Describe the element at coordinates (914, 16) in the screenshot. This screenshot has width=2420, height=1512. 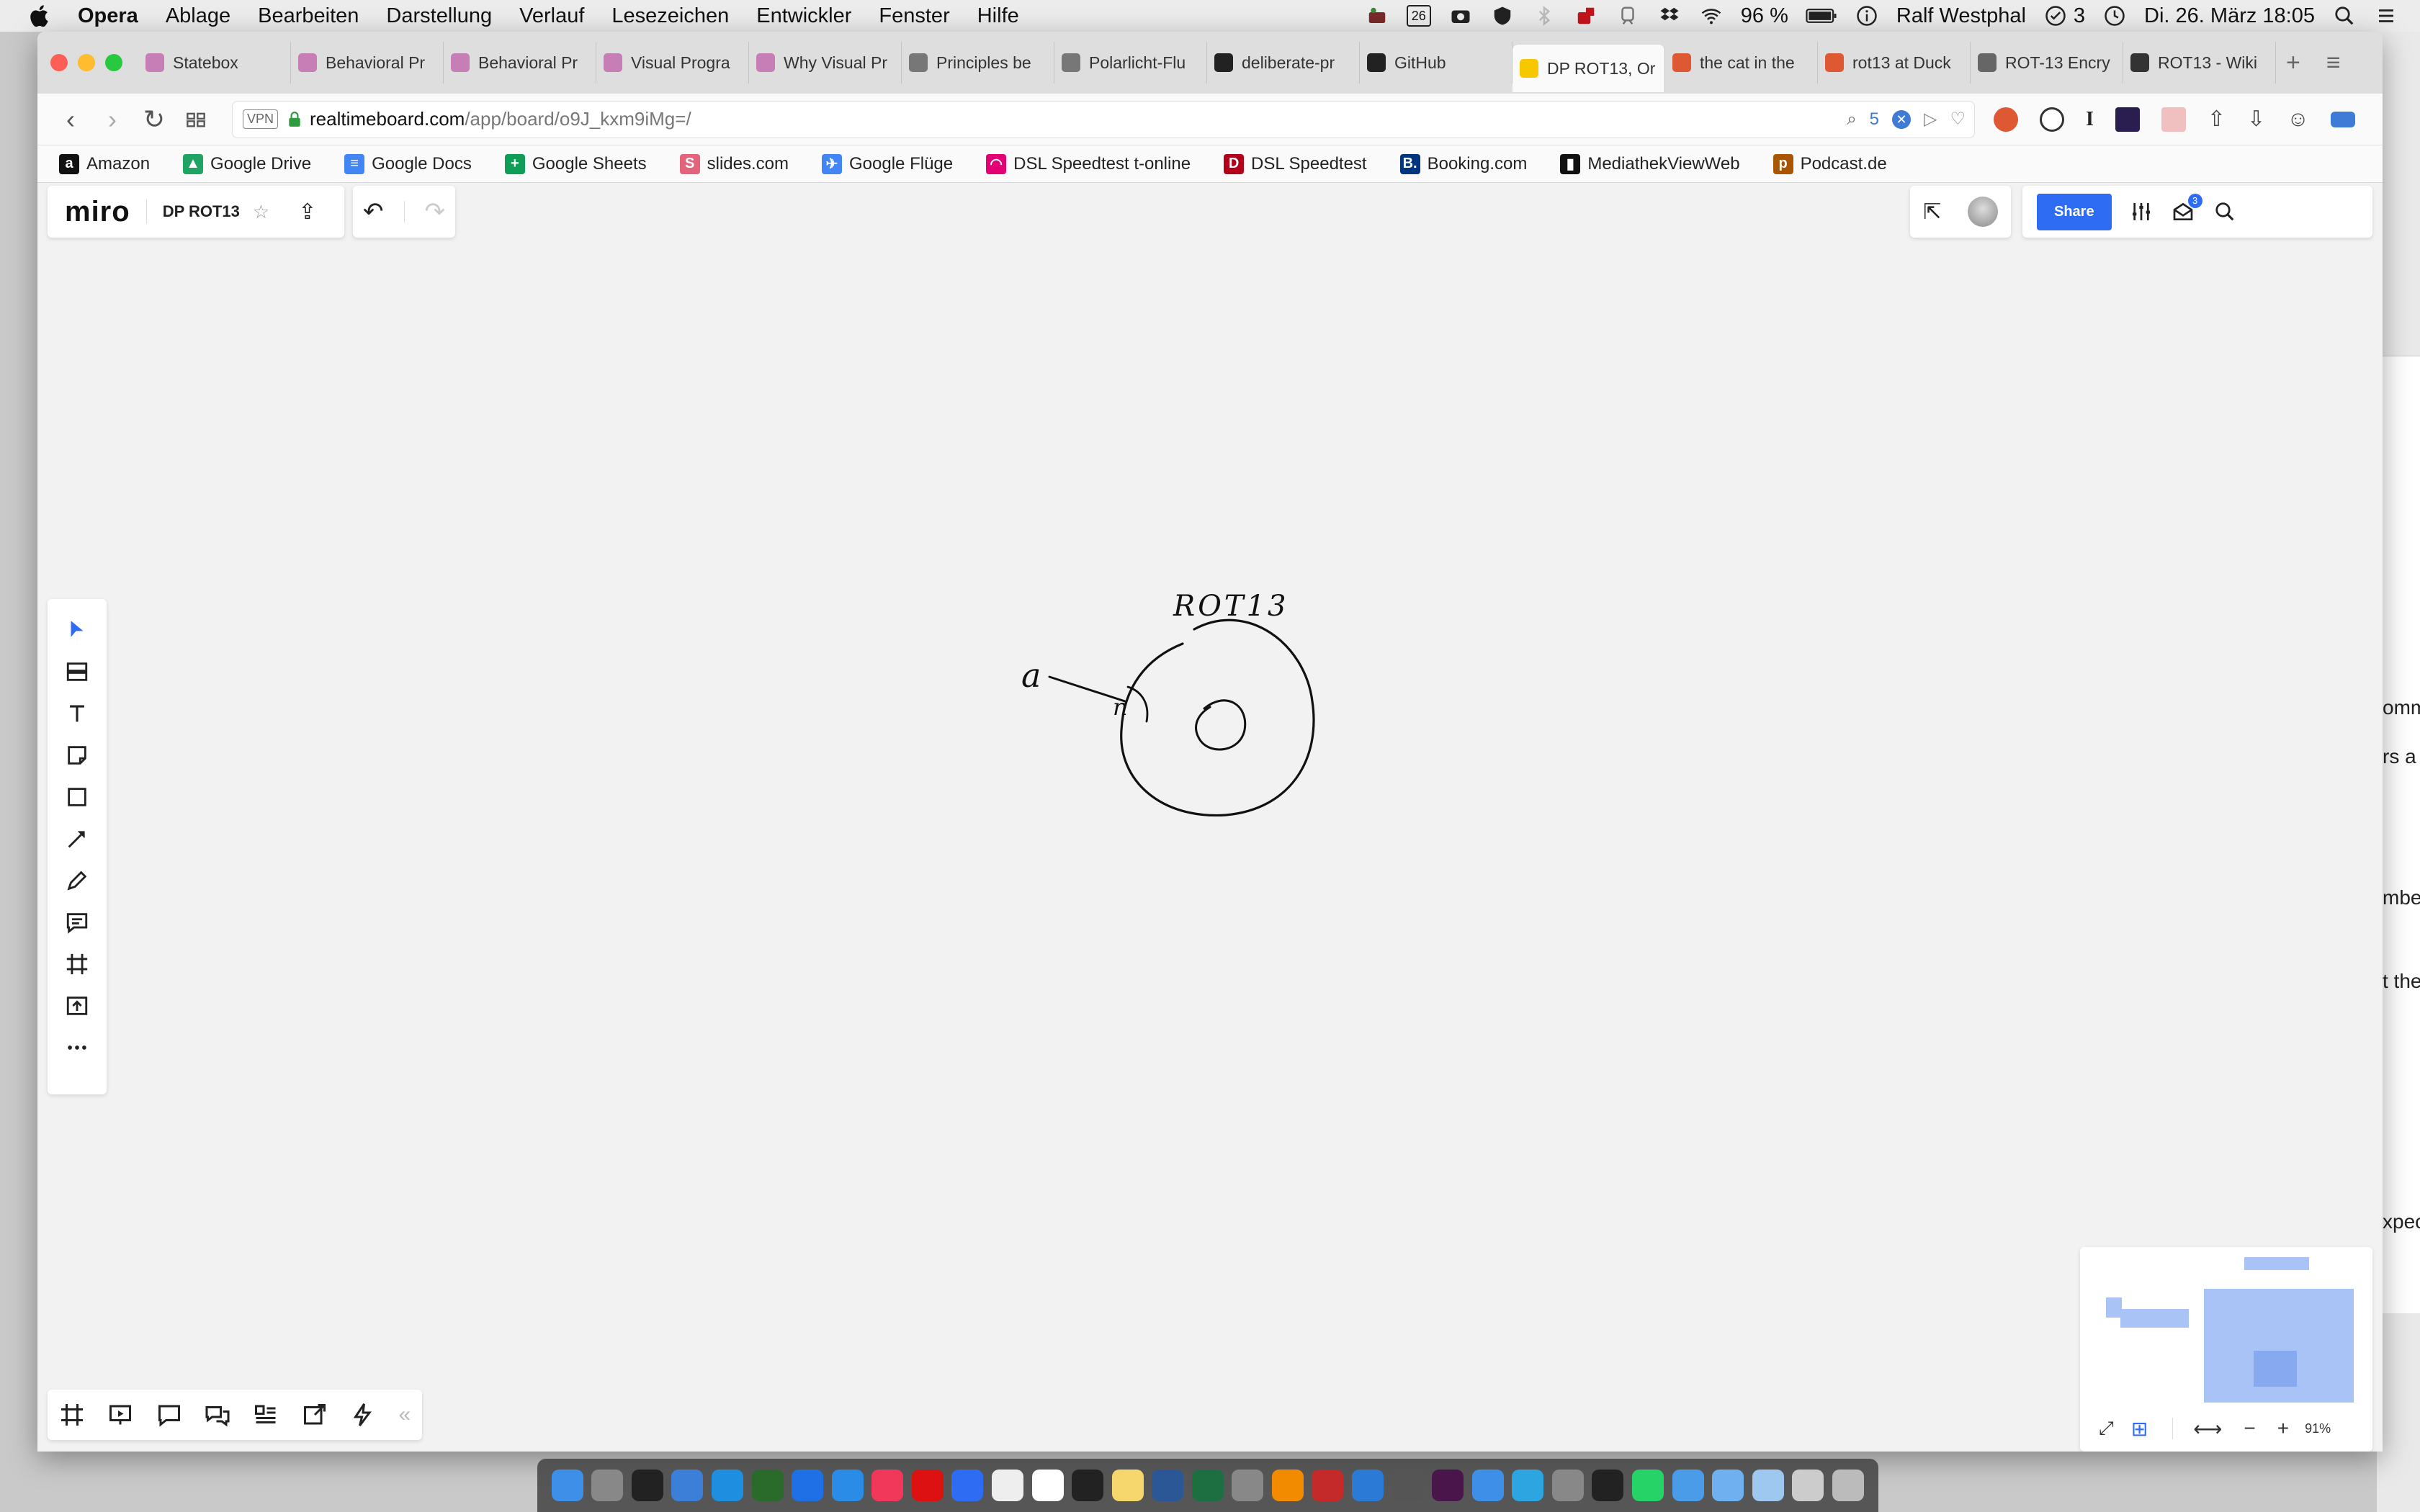
I see `menu-fenster: Fenster` at that location.